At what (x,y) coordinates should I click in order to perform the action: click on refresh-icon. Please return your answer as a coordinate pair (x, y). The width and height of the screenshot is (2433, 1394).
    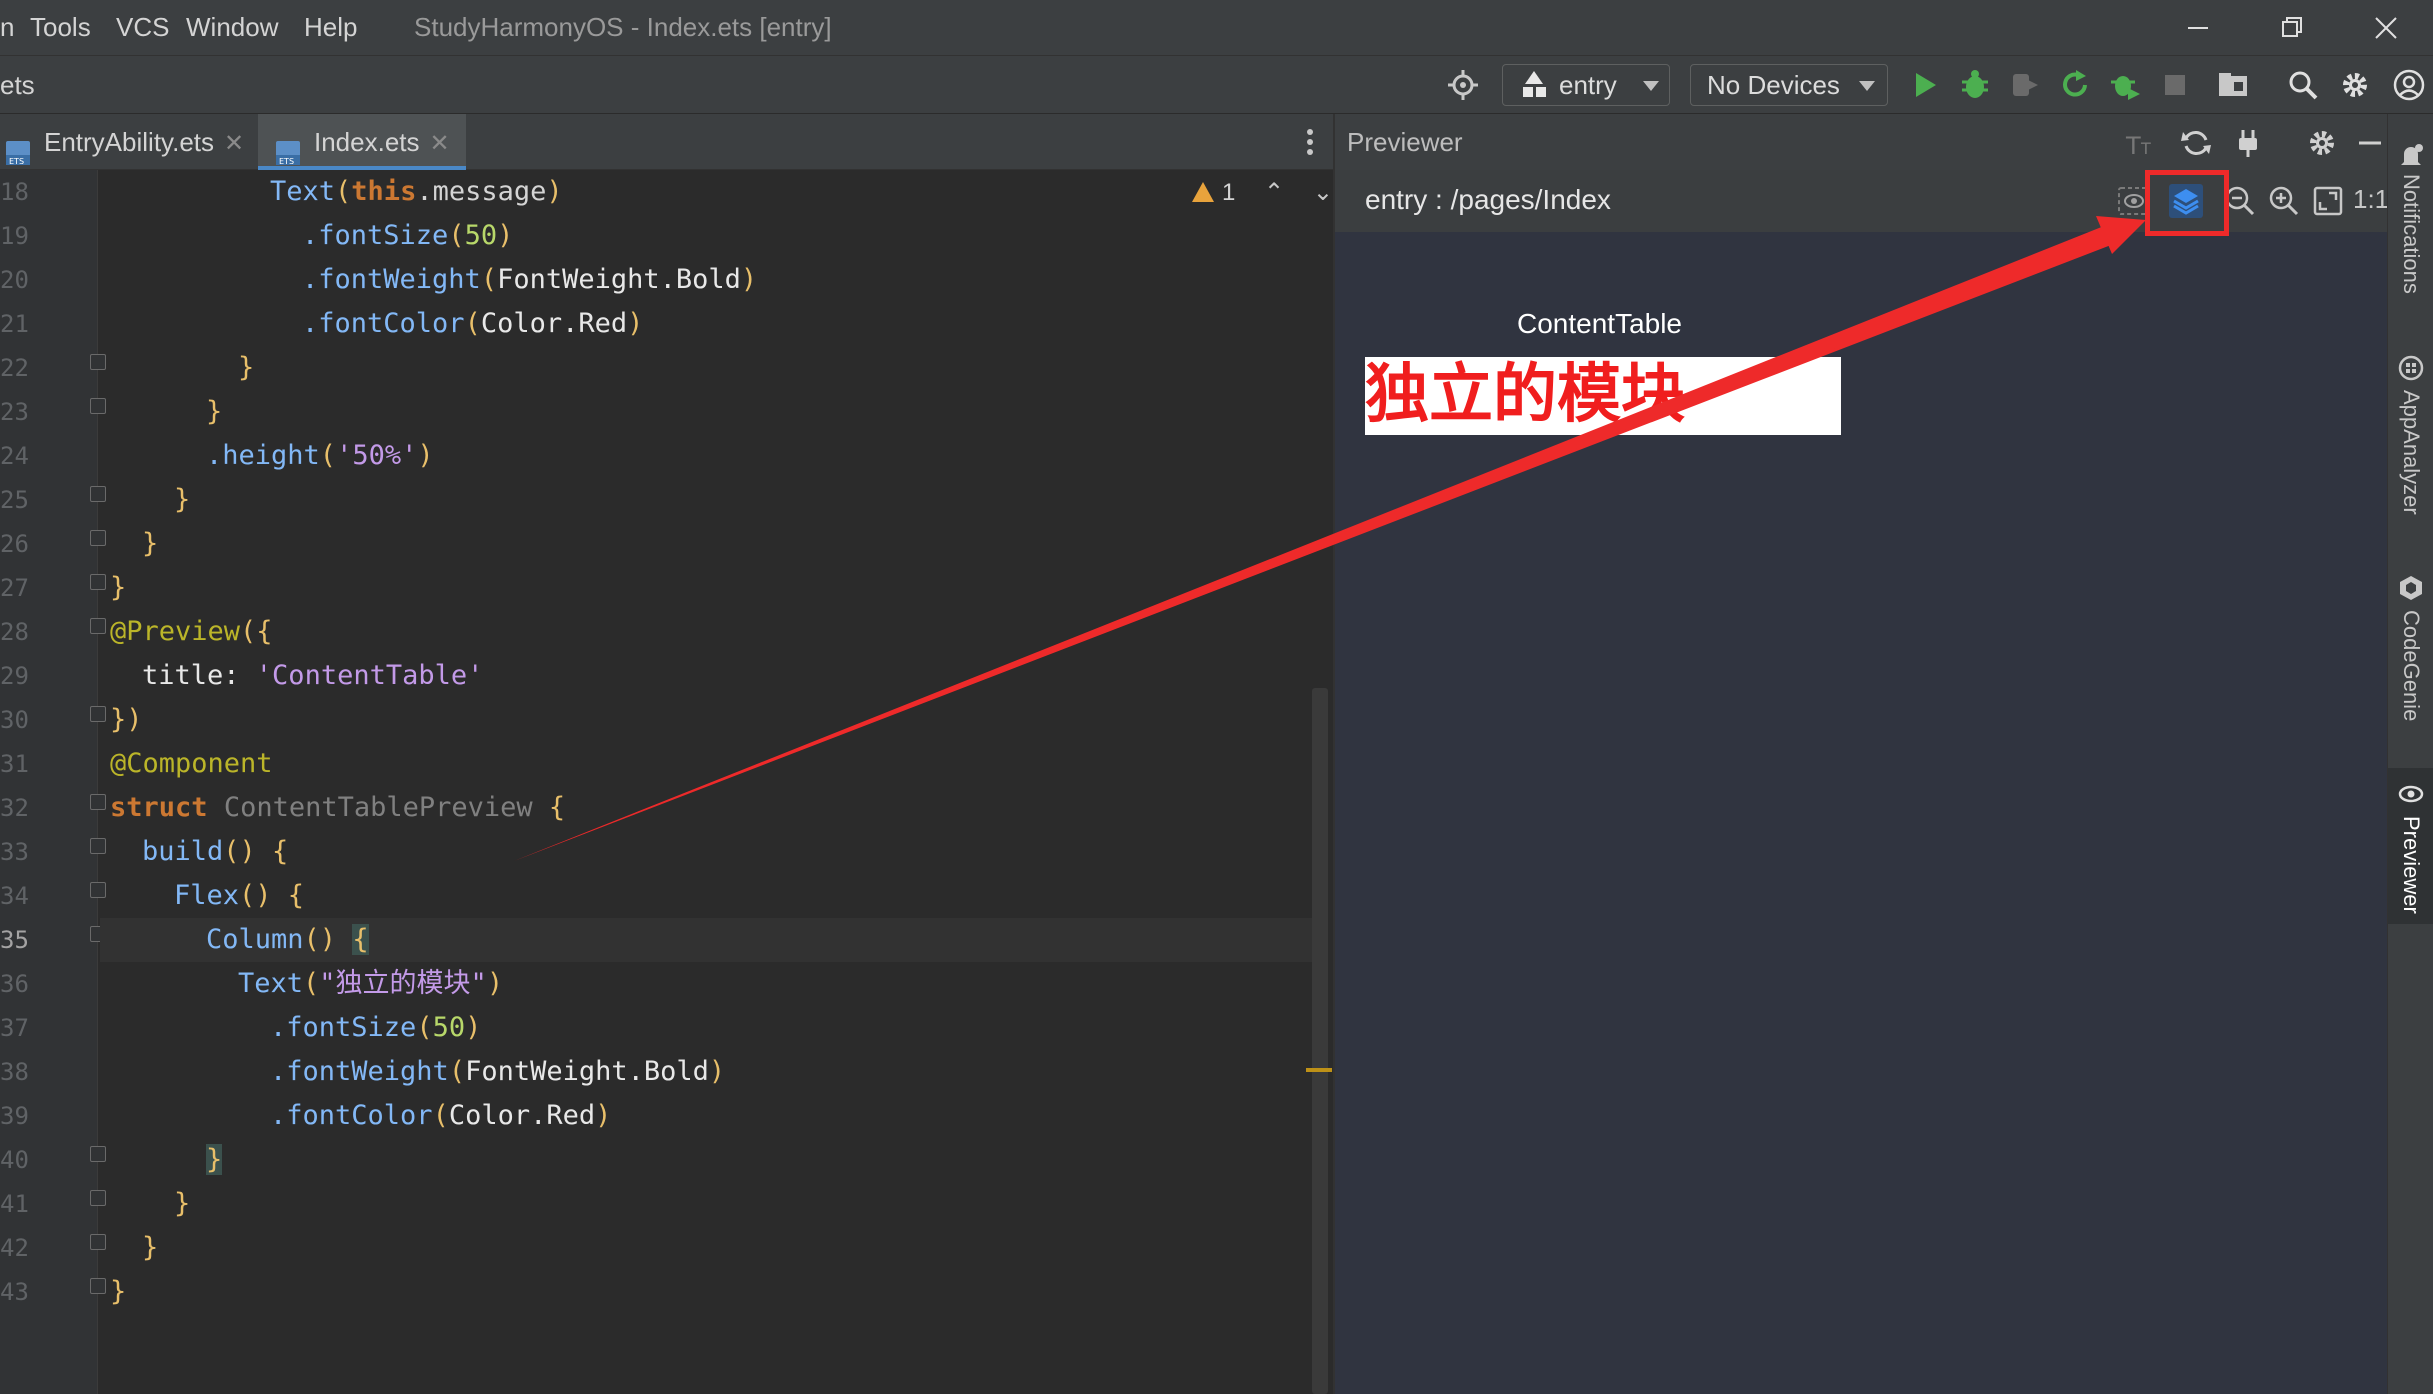
    Looking at the image, I should click on (2196, 143).